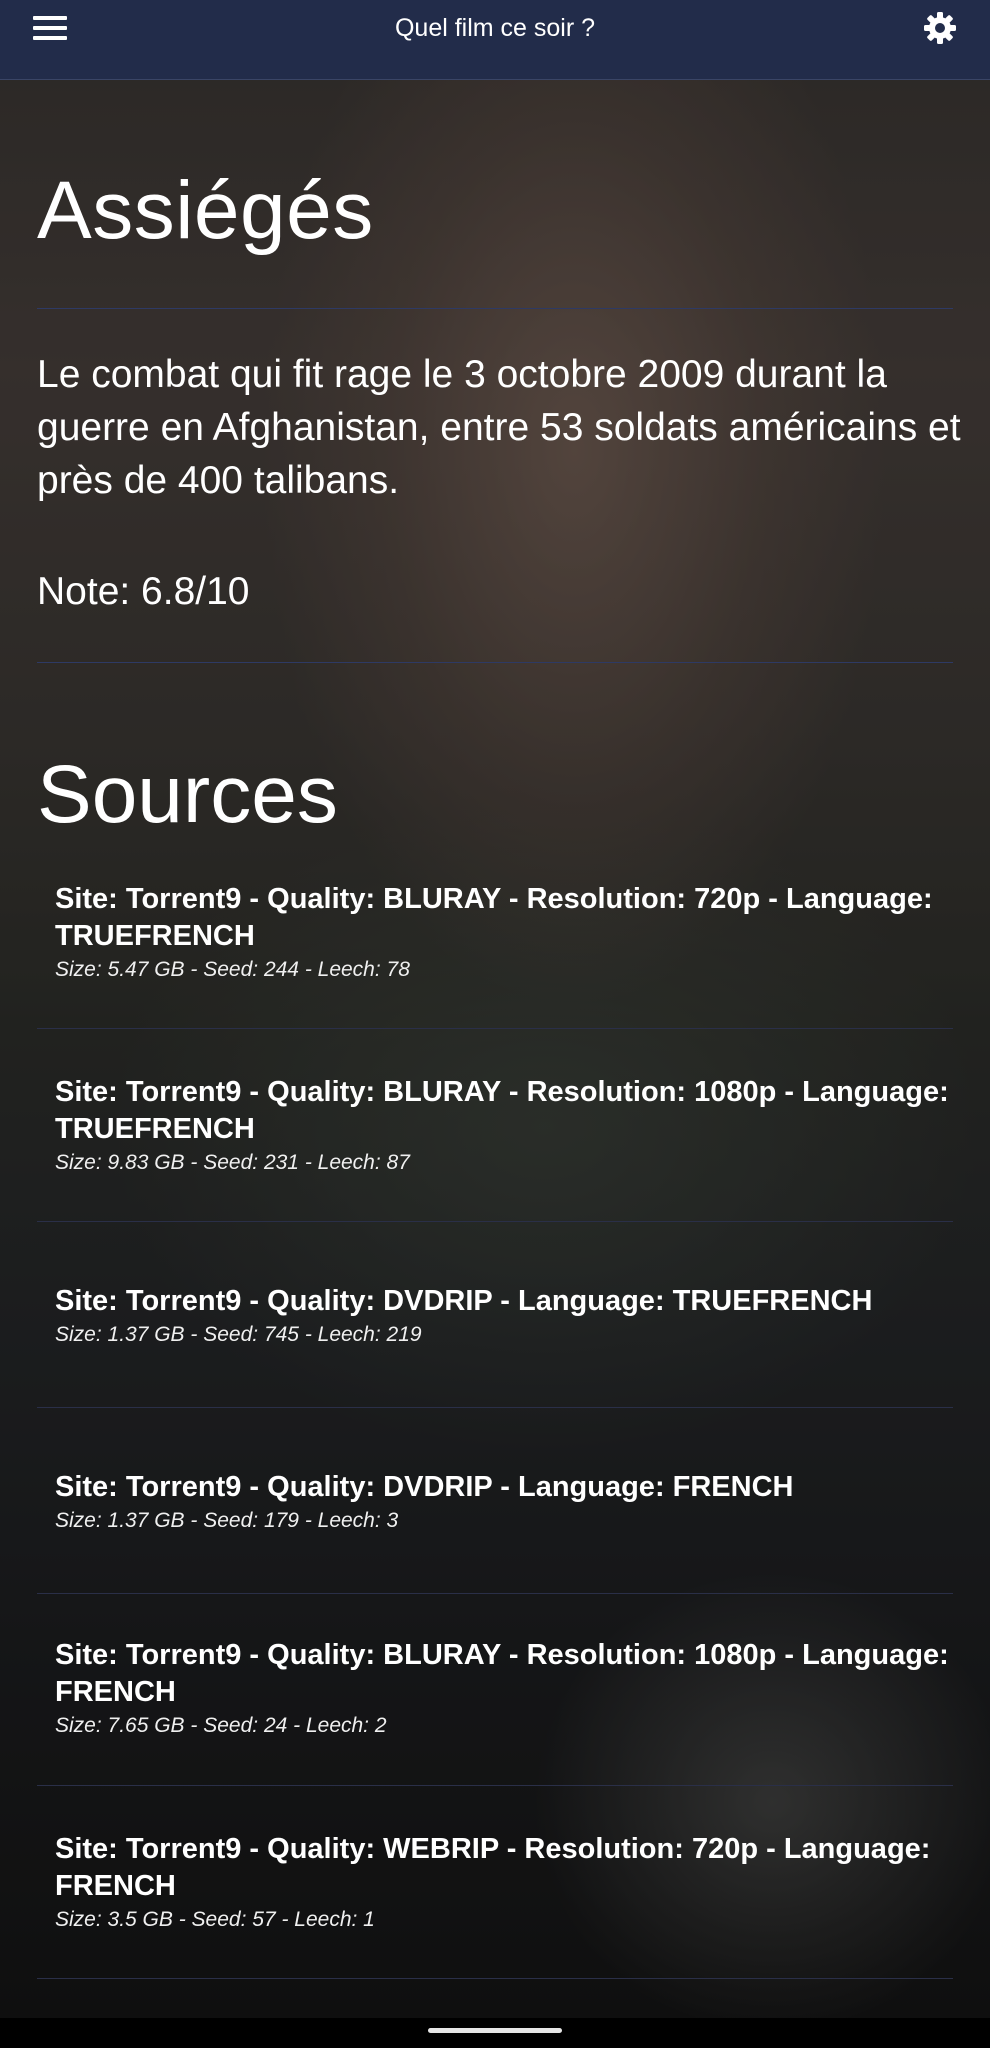 The image size is (990, 2048). Describe the element at coordinates (221, 1725) in the screenshot. I see `source-meta: Size: 7.65 GB - Seed: 24 - Leech: 2` at that location.